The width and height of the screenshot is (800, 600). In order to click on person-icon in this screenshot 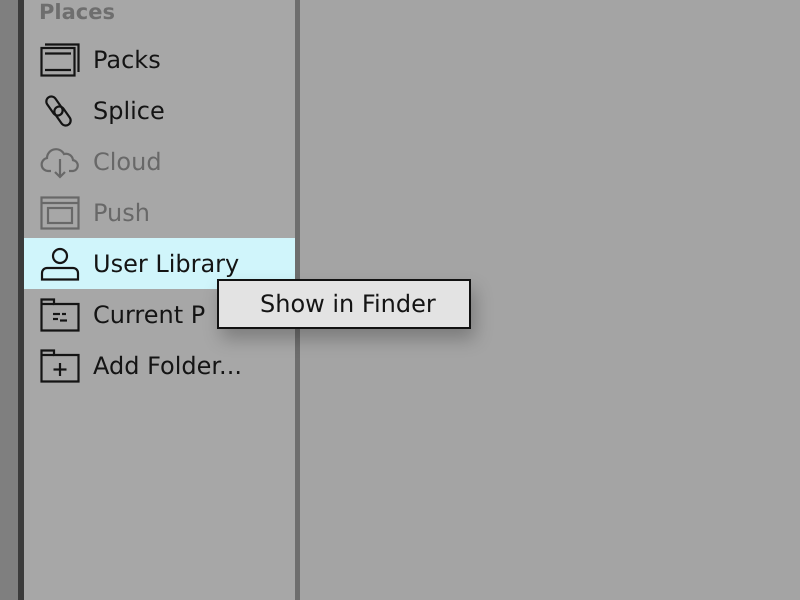, I will do `click(60, 263)`.